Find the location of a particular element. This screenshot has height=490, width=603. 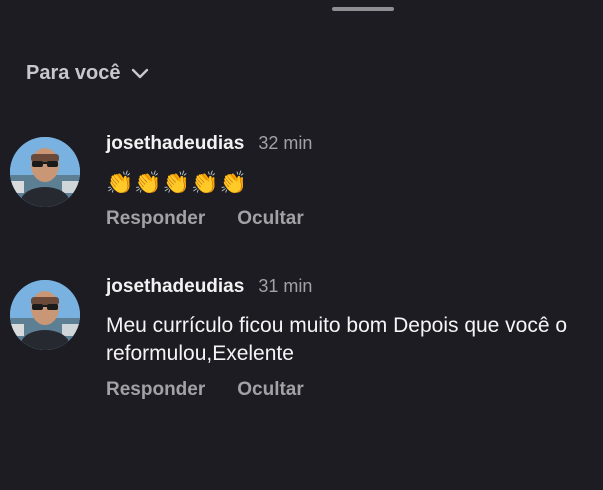

timestamp: 32 min is located at coordinates (285, 143).